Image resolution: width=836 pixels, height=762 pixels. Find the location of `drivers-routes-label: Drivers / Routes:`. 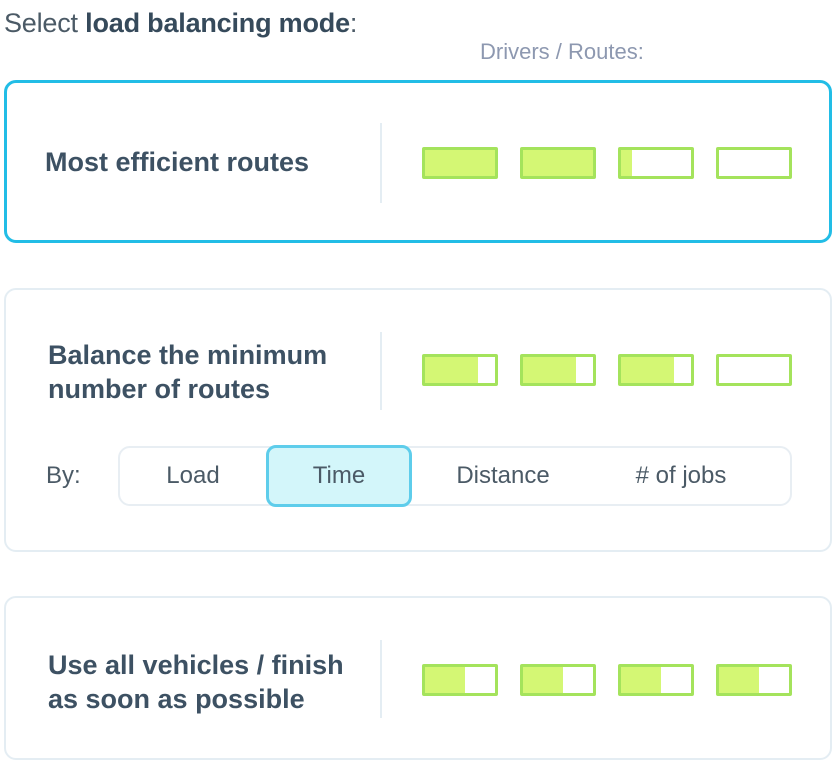

drivers-routes-label: Drivers / Routes: is located at coordinates (562, 51).